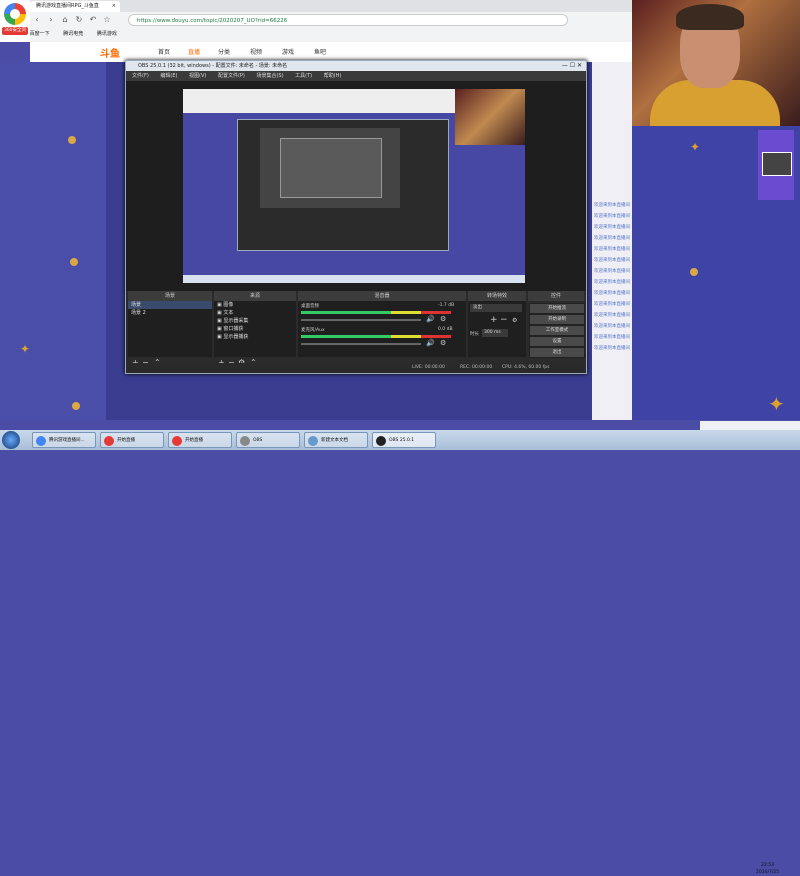 The image size is (800, 876). Describe the element at coordinates (319, 101) in the screenshot. I see `preview-browser` at that location.